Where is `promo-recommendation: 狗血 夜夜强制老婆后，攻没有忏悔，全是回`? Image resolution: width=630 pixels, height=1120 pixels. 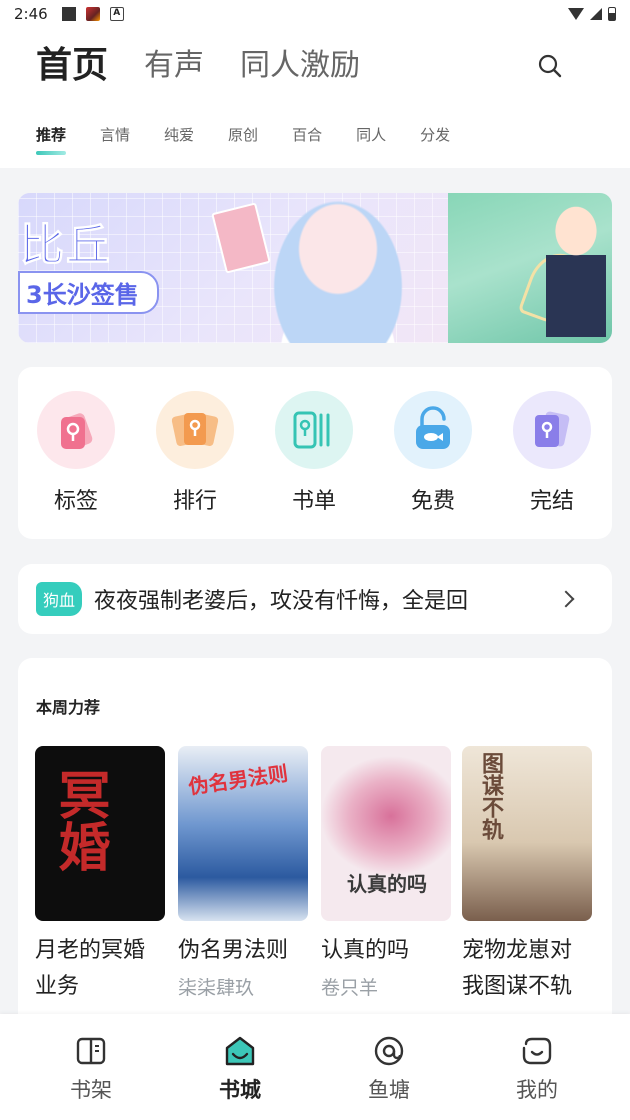 promo-recommendation: 狗血 夜夜强制老婆后，攻没有忏悔，全是回 is located at coordinates (315, 599).